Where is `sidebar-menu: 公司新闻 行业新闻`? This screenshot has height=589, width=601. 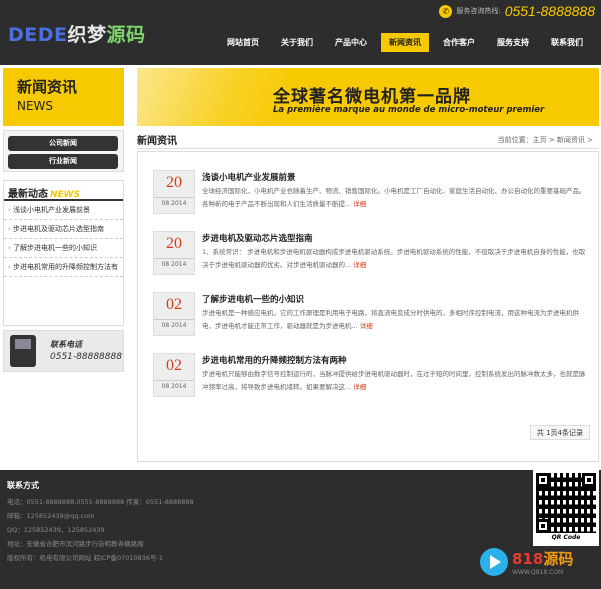 sidebar-menu: 公司新闻 行业新闻 is located at coordinates (63, 151).